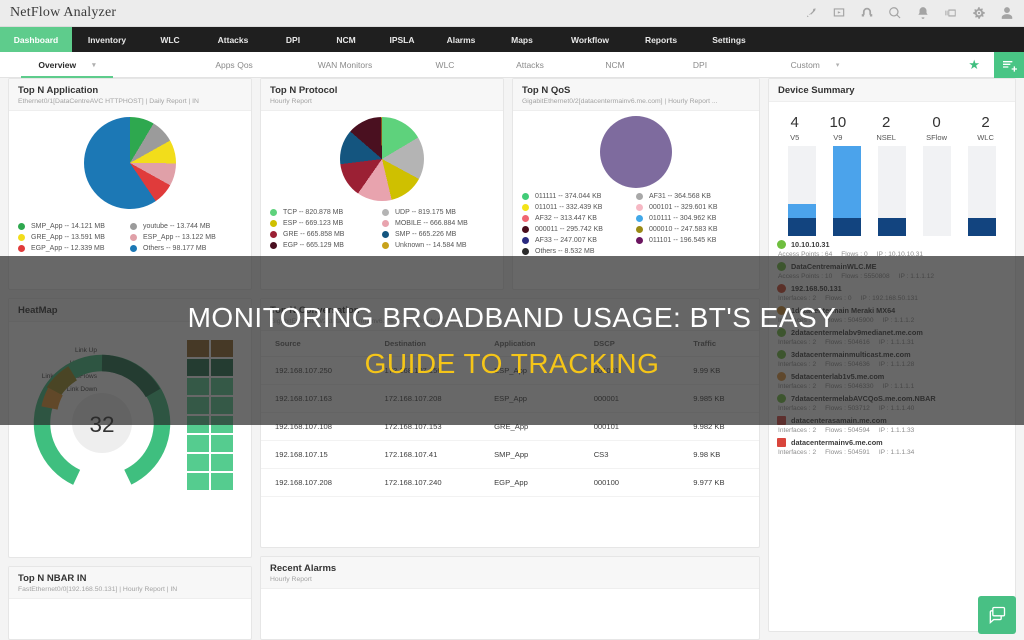 The width and height of the screenshot is (1024, 640). I want to click on legend-item: GRE_App -- 13.591 MB, so click(74, 237).